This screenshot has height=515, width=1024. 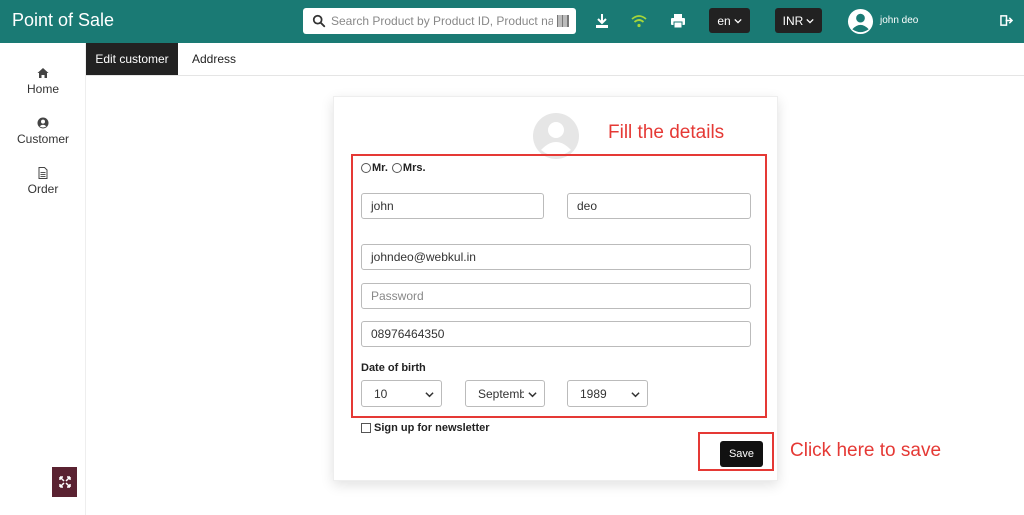 What do you see at coordinates (724, 20) in the screenshot?
I see `language-value: en` at bounding box center [724, 20].